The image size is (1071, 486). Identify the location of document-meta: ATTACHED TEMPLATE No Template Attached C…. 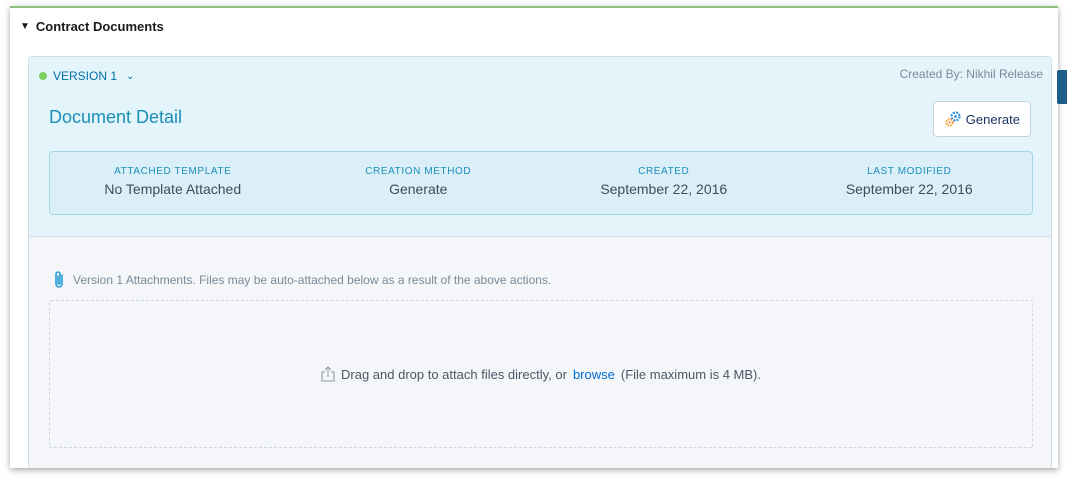
(541, 183).